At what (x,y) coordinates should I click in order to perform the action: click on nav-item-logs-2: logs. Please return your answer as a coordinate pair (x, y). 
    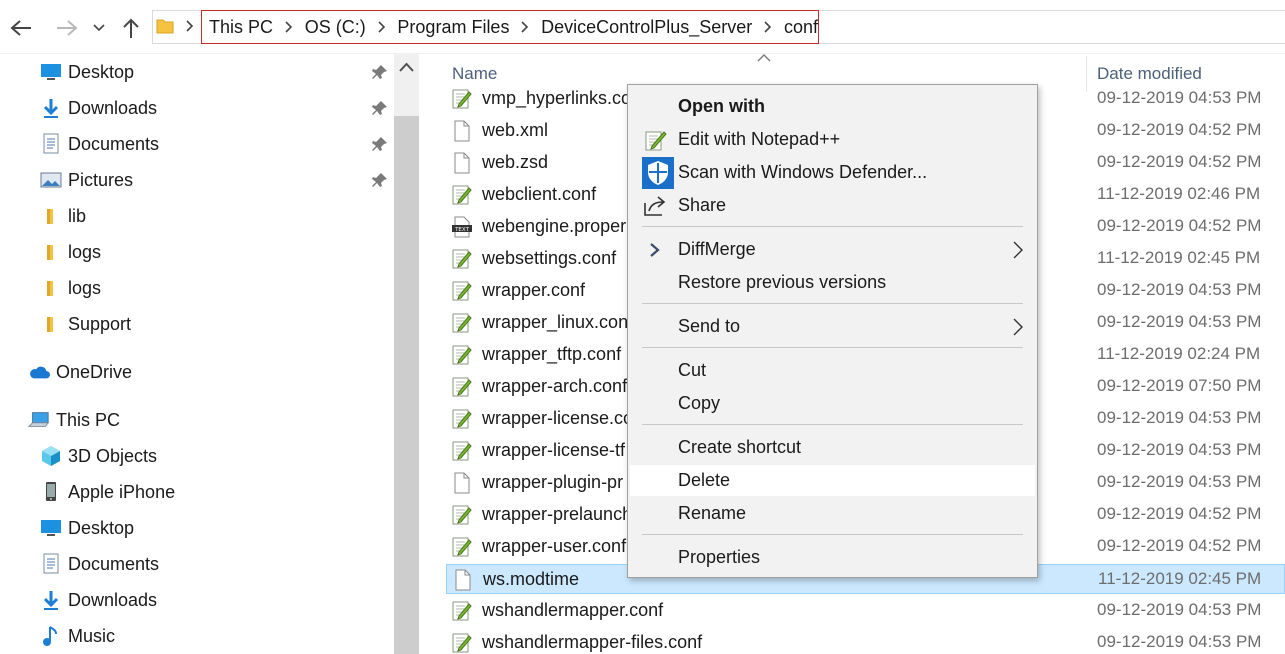
    Looking at the image, I should click on (70, 288).